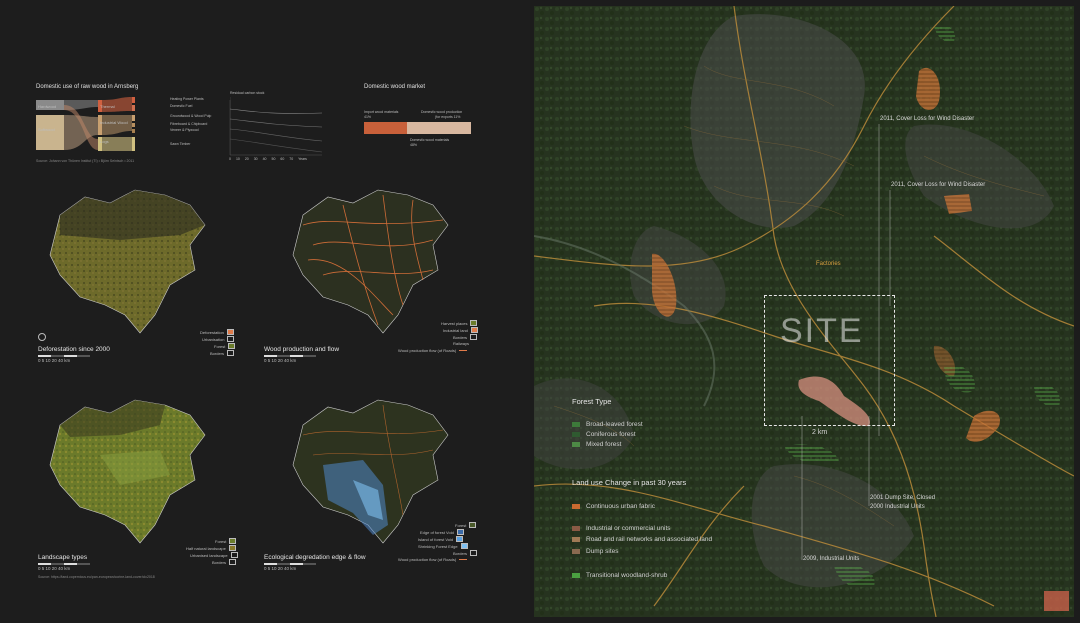  Describe the element at coordinates (820, 432) in the screenshot. I see `scale-label: 2 km` at that location.